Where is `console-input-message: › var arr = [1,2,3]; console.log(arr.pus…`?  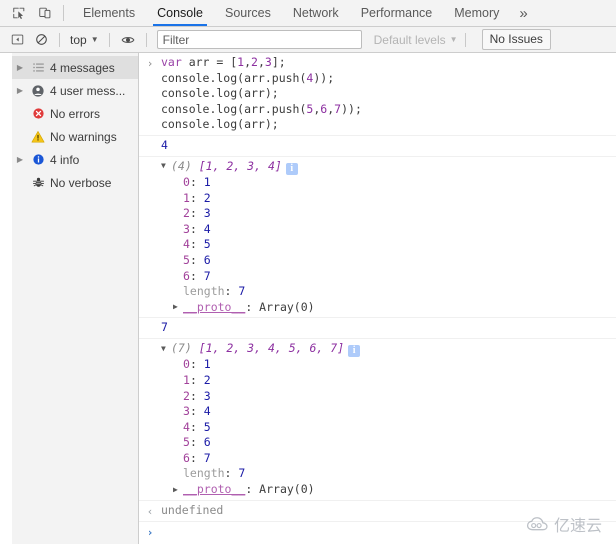
console-input-message: › var arr = [1,2,3]; console.log(arr.pus… is located at coordinates (377, 94).